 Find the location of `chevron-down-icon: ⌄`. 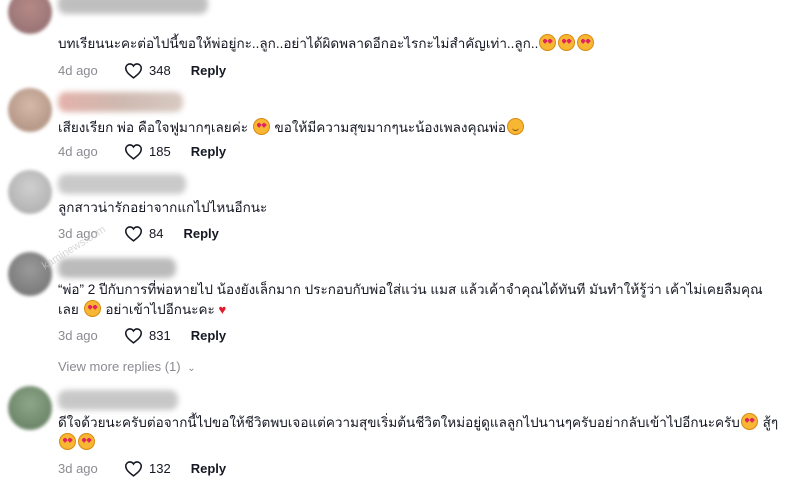

chevron-down-icon: ⌄ is located at coordinates (191, 368).